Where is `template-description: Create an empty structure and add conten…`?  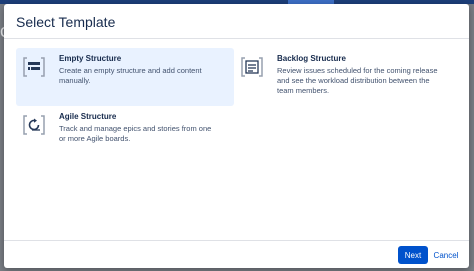 template-description: Create an empty structure and add conten… is located at coordinates (130, 75).